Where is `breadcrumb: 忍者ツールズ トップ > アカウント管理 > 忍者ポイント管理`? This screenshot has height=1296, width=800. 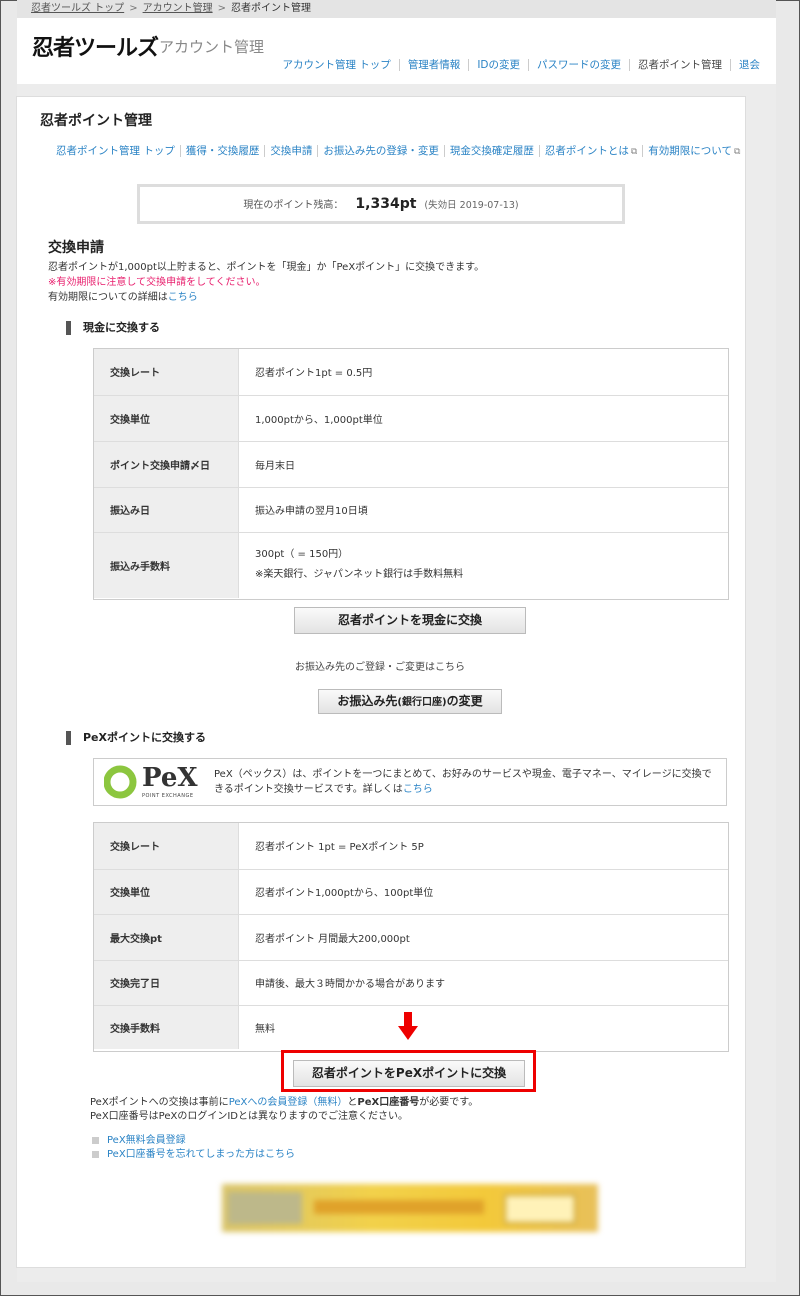 breadcrumb: 忍者ツールズ トップ > アカウント管理 > 忍者ポイント管理 is located at coordinates (396, 9).